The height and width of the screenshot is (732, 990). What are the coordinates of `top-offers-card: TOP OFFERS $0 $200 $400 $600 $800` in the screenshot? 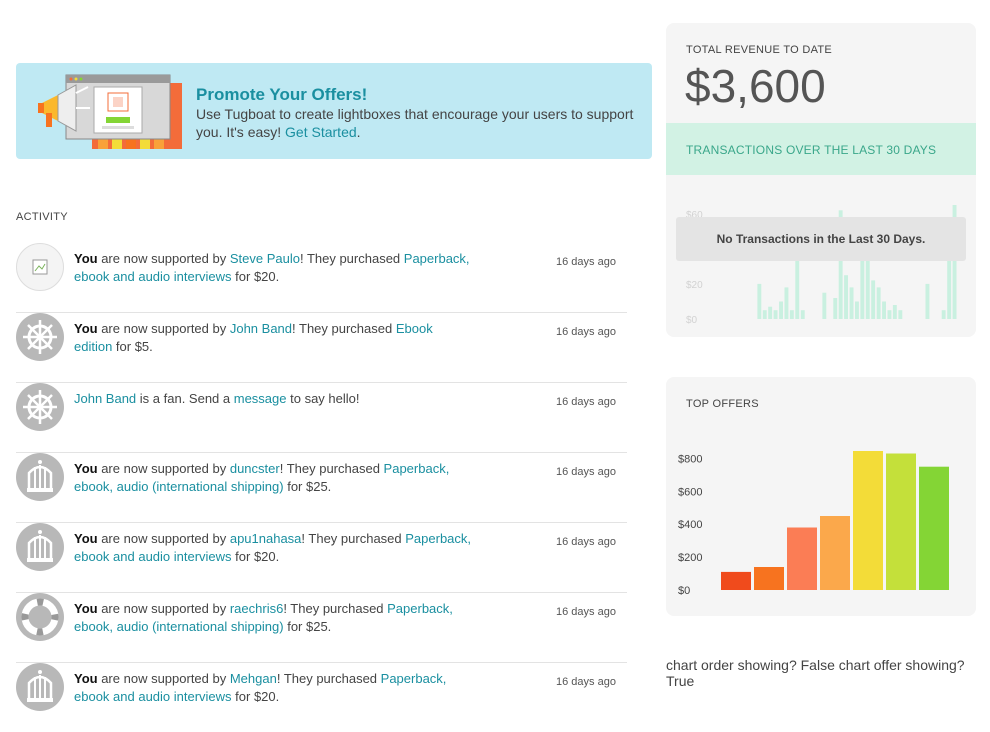 It's located at (821, 496).